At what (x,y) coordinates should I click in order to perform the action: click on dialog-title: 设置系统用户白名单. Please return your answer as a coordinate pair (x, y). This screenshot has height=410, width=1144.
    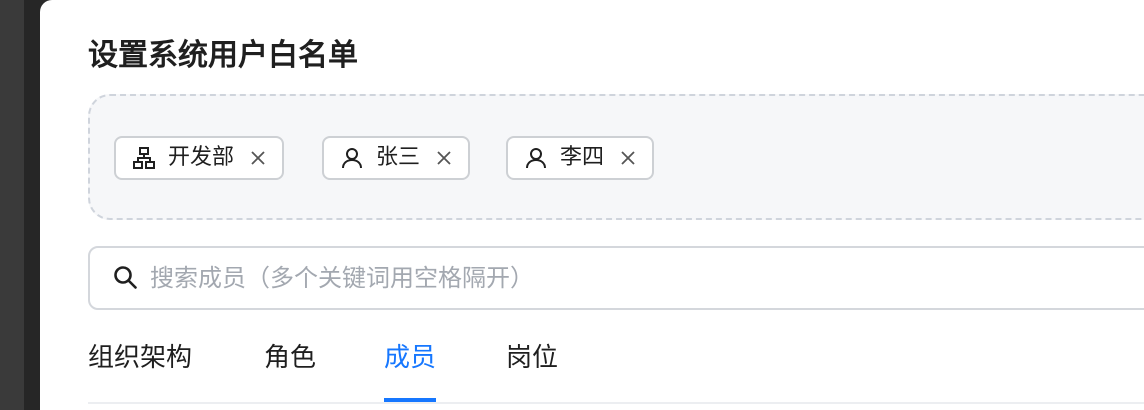
    Looking at the image, I should click on (223, 55).